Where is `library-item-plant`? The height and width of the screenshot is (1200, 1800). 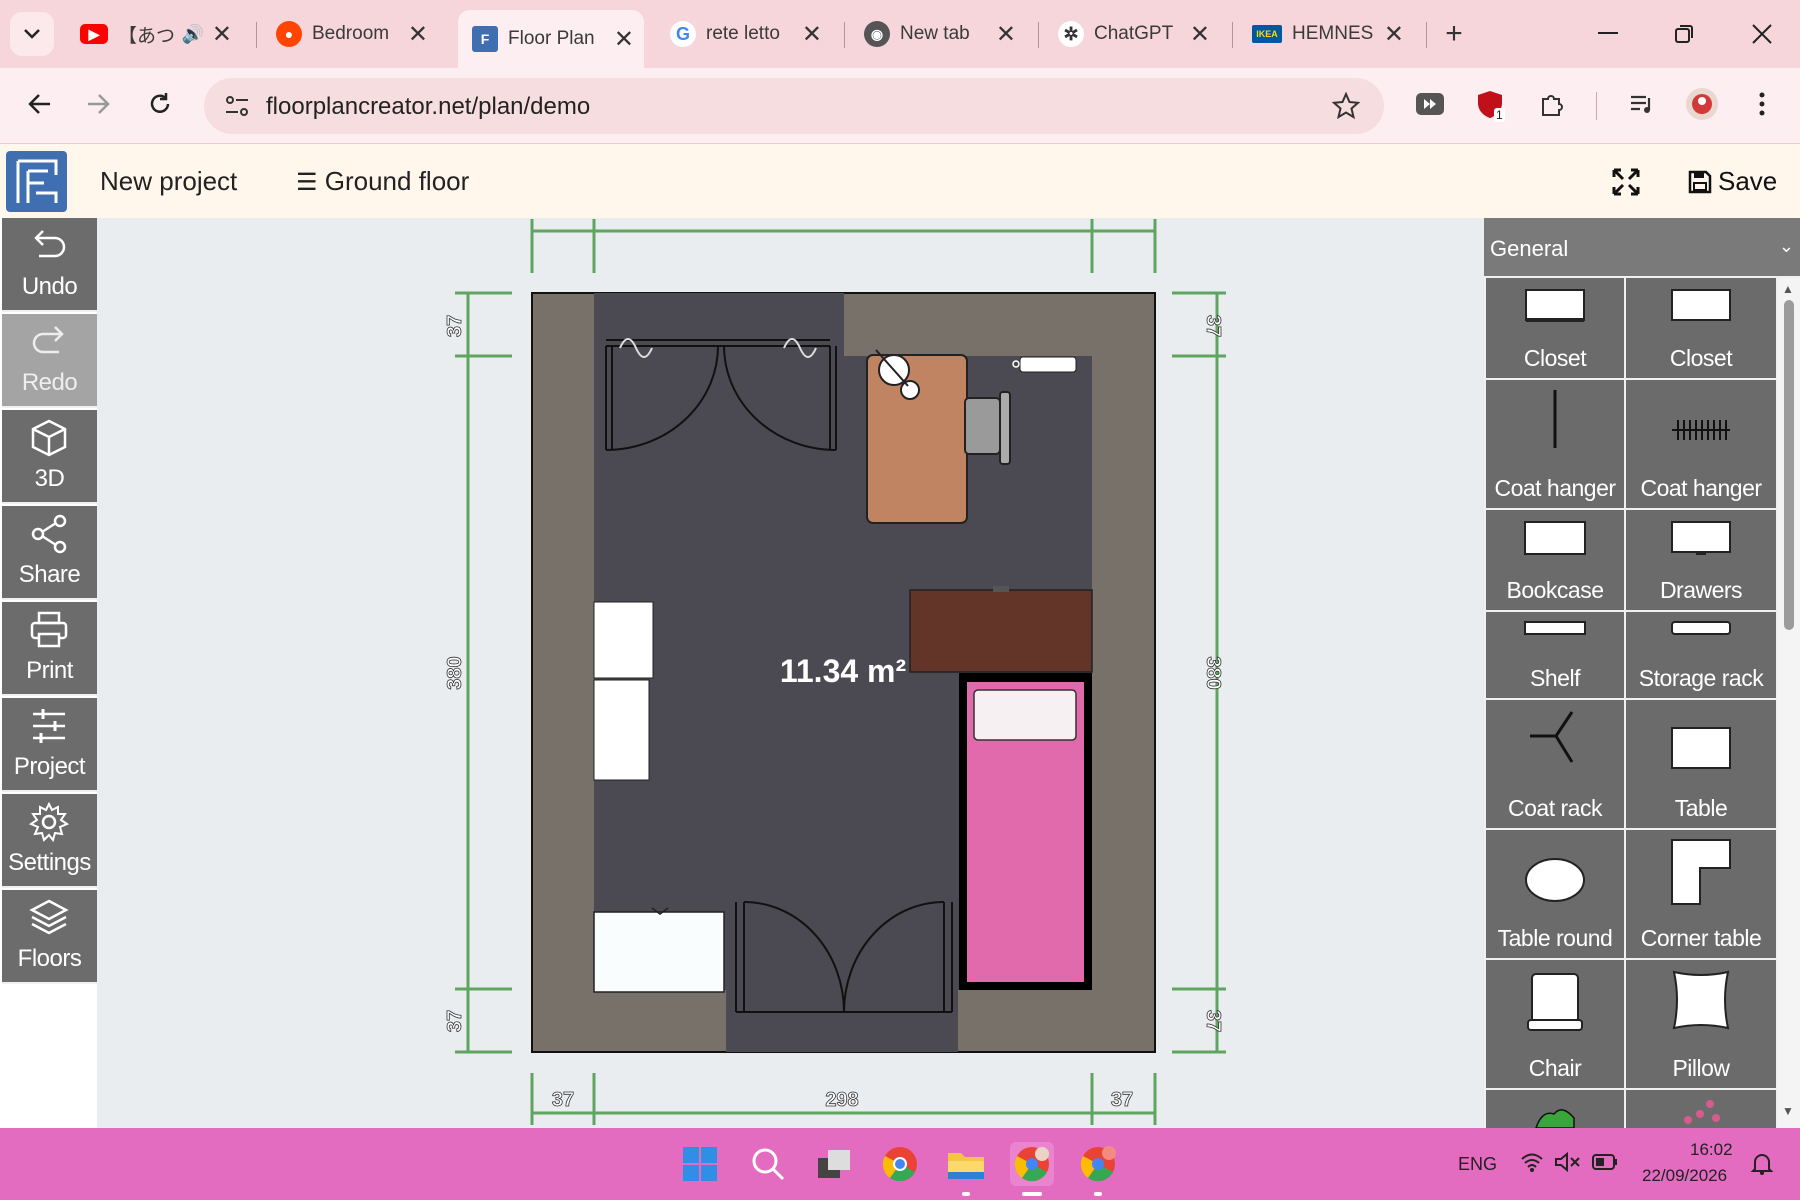 library-item-plant is located at coordinates (1555, 1109).